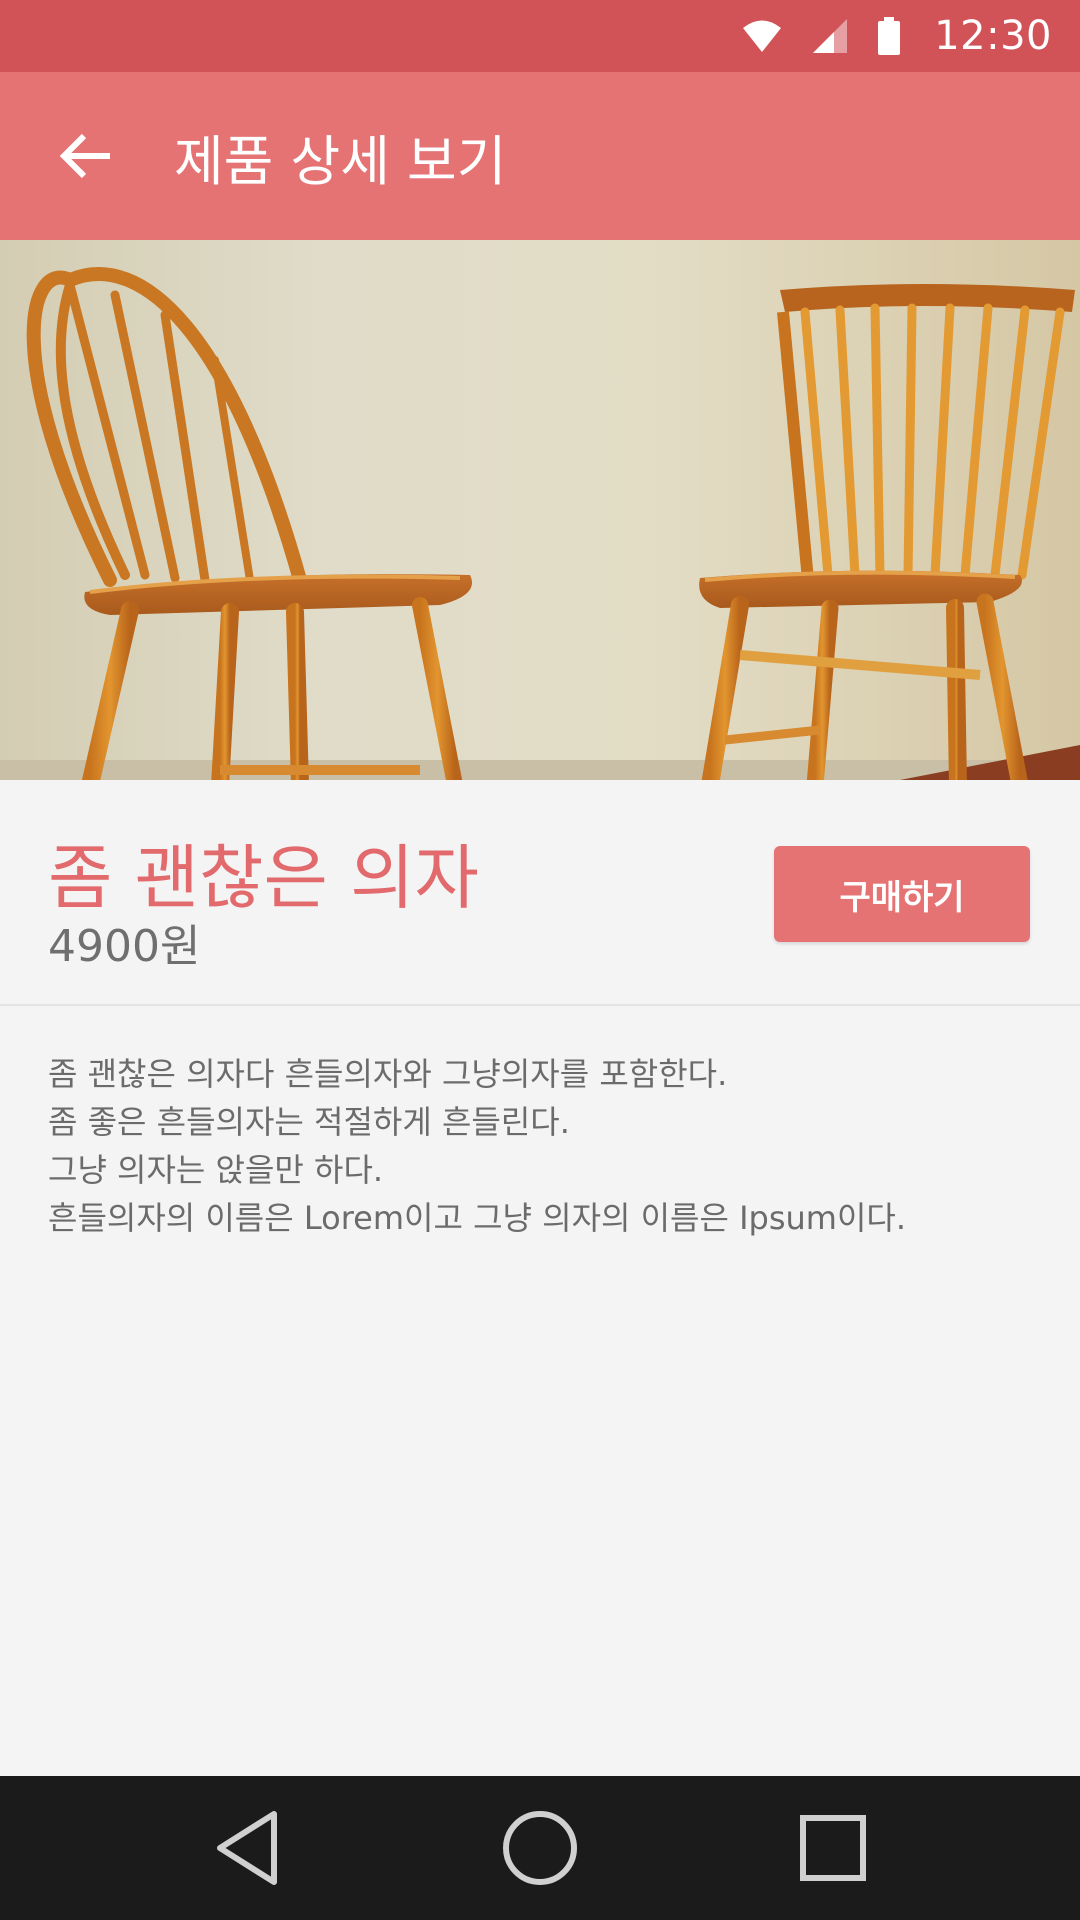  I want to click on home-circle-icon, so click(539, 1848).